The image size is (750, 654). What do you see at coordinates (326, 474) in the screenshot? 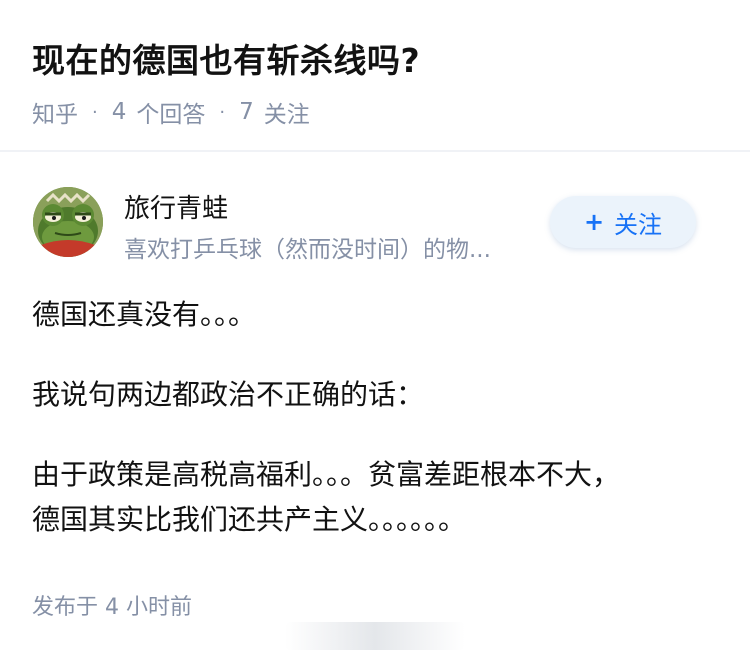
I see `answer-paragraph: 由于政策是高税高福利。。。贫富差距根本不大，` at bounding box center [326, 474].